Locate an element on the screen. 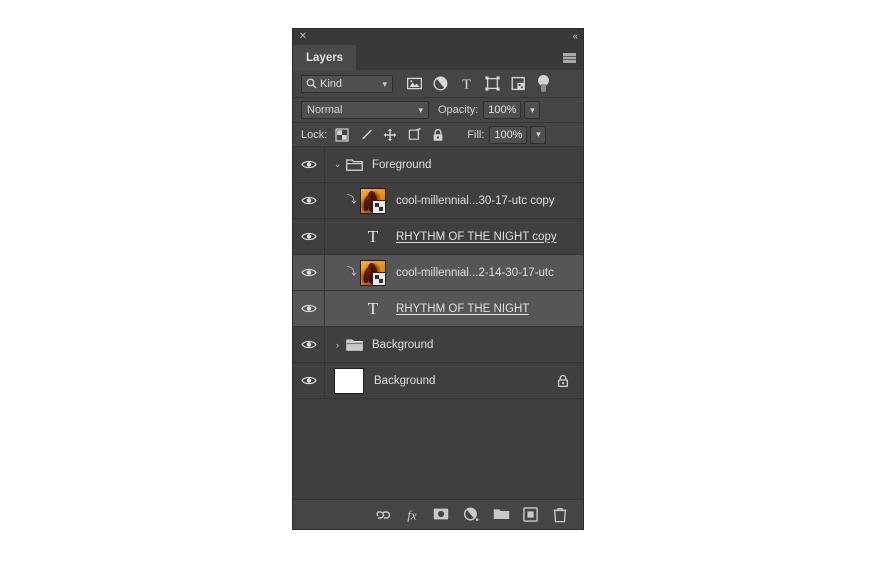 The width and height of the screenshot is (875, 566). table-row: T RHYTHM OF THE NIGHT copy is located at coordinates (438, 237).